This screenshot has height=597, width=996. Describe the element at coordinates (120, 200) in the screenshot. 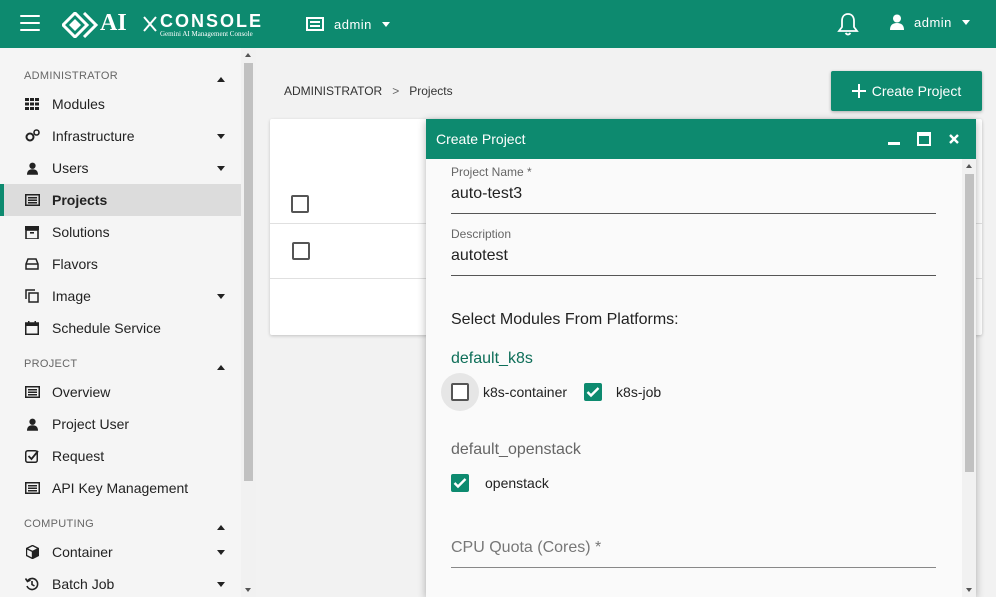

I see `sidebar-item-projects: Projects` at that location.